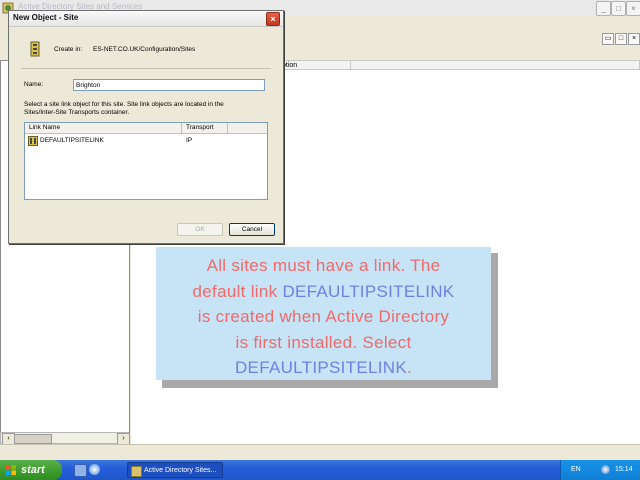  Describe the element at coordinates (146, 68) in the screenshot. I see `divider` at that location.